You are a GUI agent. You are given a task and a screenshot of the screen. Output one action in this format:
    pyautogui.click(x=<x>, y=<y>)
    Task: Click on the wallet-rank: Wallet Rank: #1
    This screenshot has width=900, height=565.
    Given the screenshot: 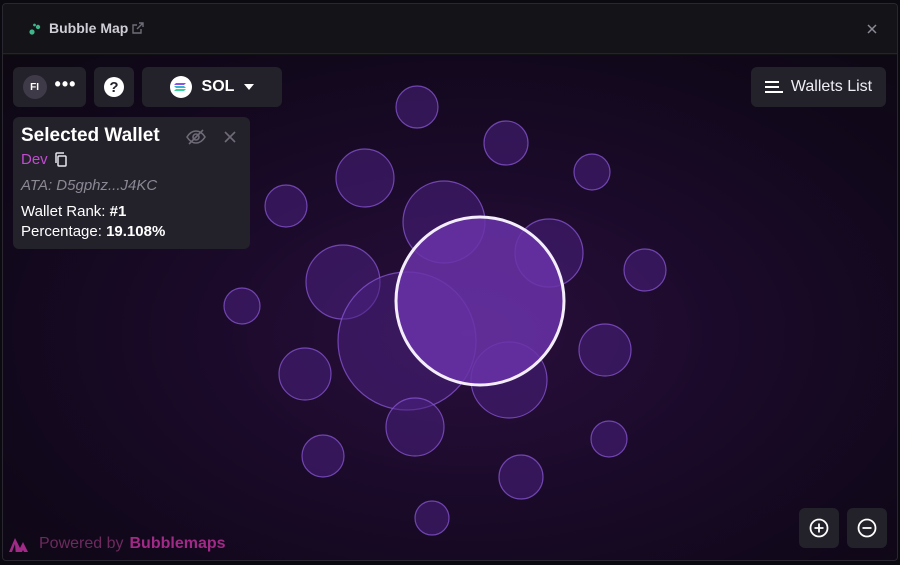 What is the action you would take?
    pyautogui.click(x=131, y=211)
    